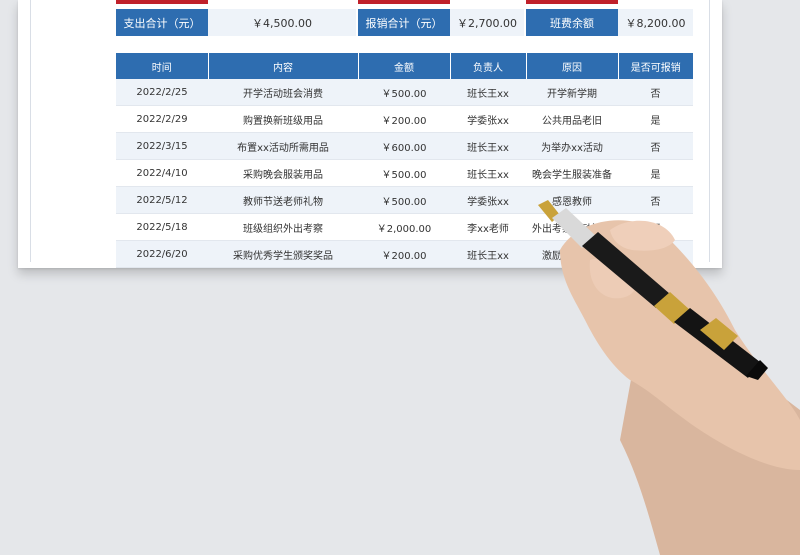 This screenshot has width=800, height=555. I want to click on cell-reason: 感恩教师, so click(572, 200).